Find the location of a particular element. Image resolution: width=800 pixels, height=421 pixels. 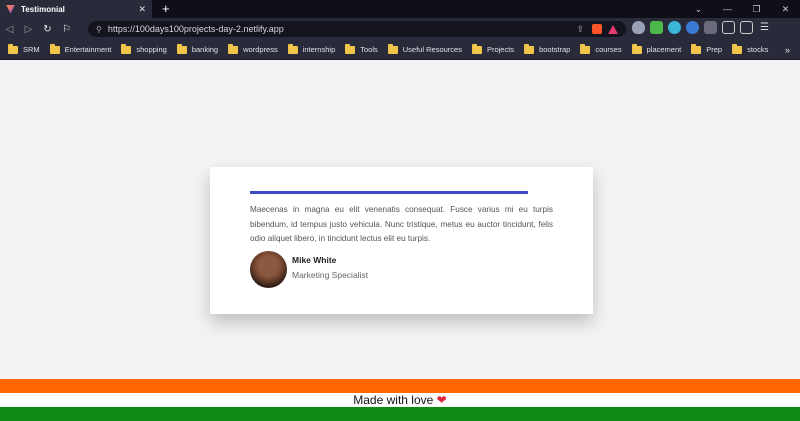

extensions-area: ☰ is located at coordinates (701, 27).